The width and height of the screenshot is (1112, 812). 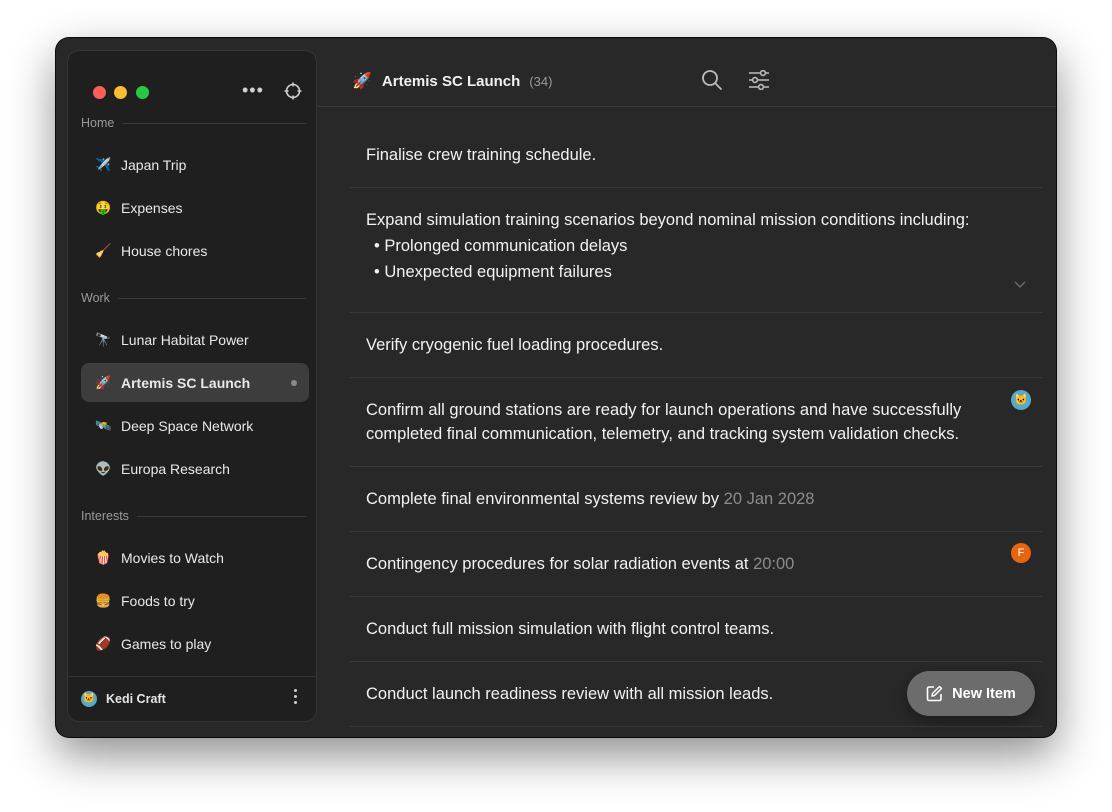 I want to click on sidebar-item-expenses: 🤑 Expenses, so click(x=195, y=207).